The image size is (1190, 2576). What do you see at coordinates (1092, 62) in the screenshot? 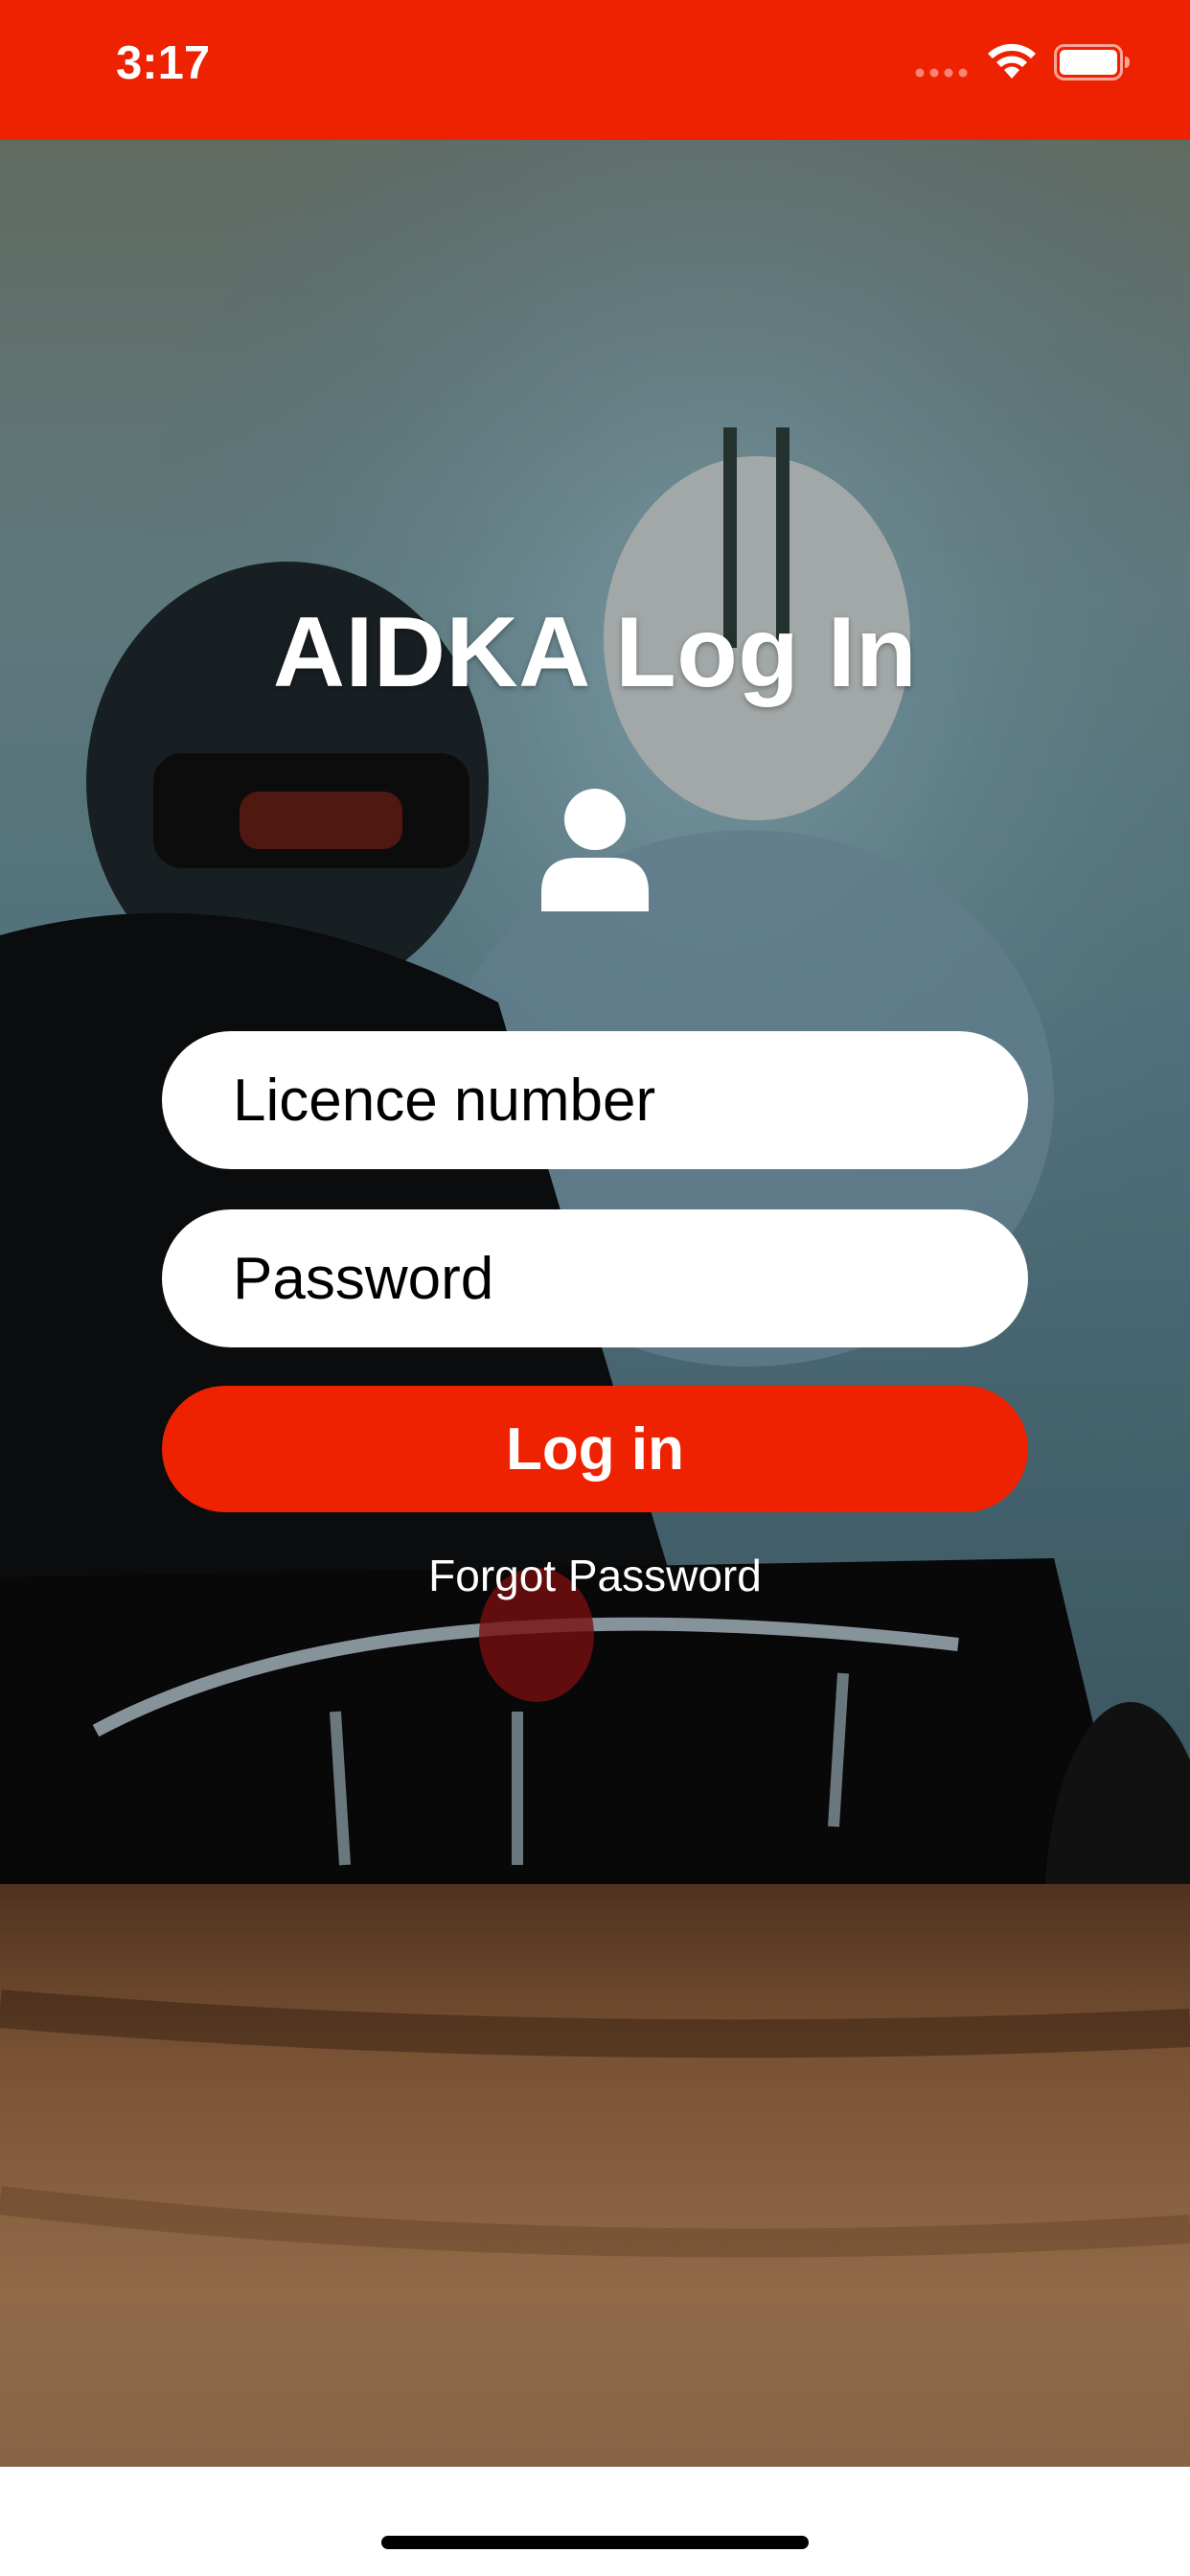
I see `battery-icon` at bounding box center [1092, 62].